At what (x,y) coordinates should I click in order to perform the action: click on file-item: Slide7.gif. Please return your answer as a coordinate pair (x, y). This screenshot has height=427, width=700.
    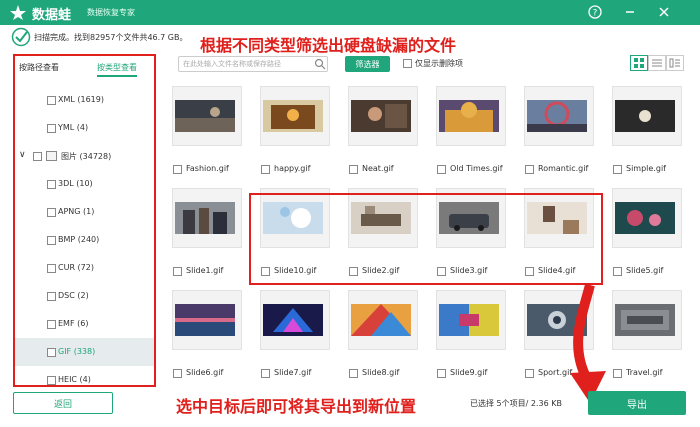
    Looking at the image, I should click on (295, 336).